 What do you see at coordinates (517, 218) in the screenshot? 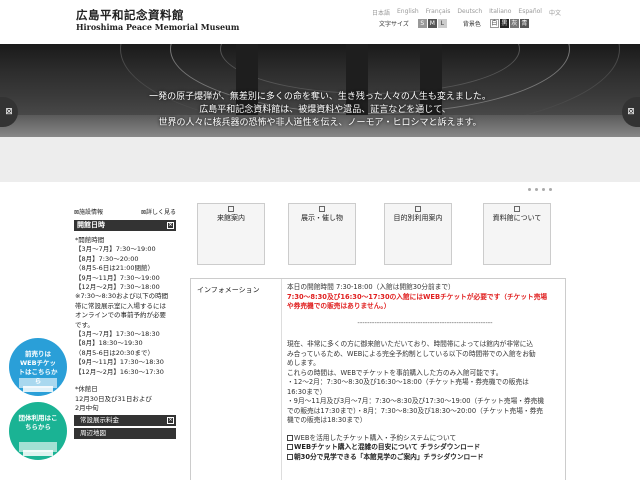
I see `menu-label: 資料館について` at bounding box center [517, 218].